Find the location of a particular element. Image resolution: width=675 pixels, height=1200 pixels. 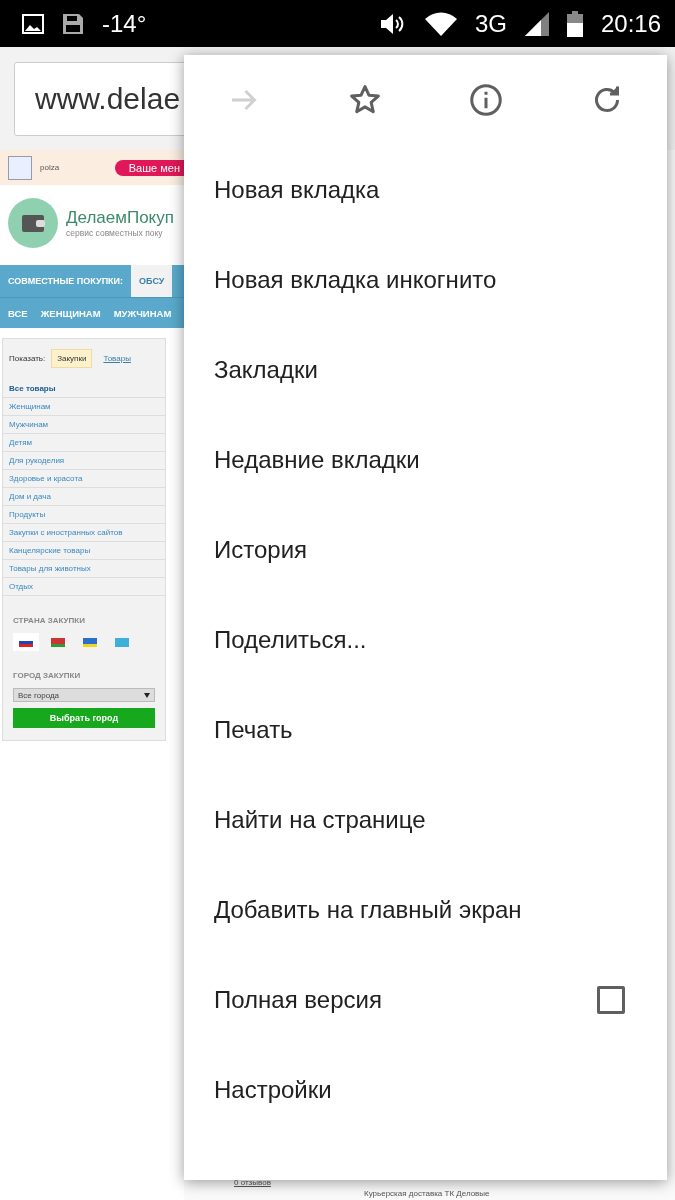

wifi-icon is located at coordinates (440, 23).